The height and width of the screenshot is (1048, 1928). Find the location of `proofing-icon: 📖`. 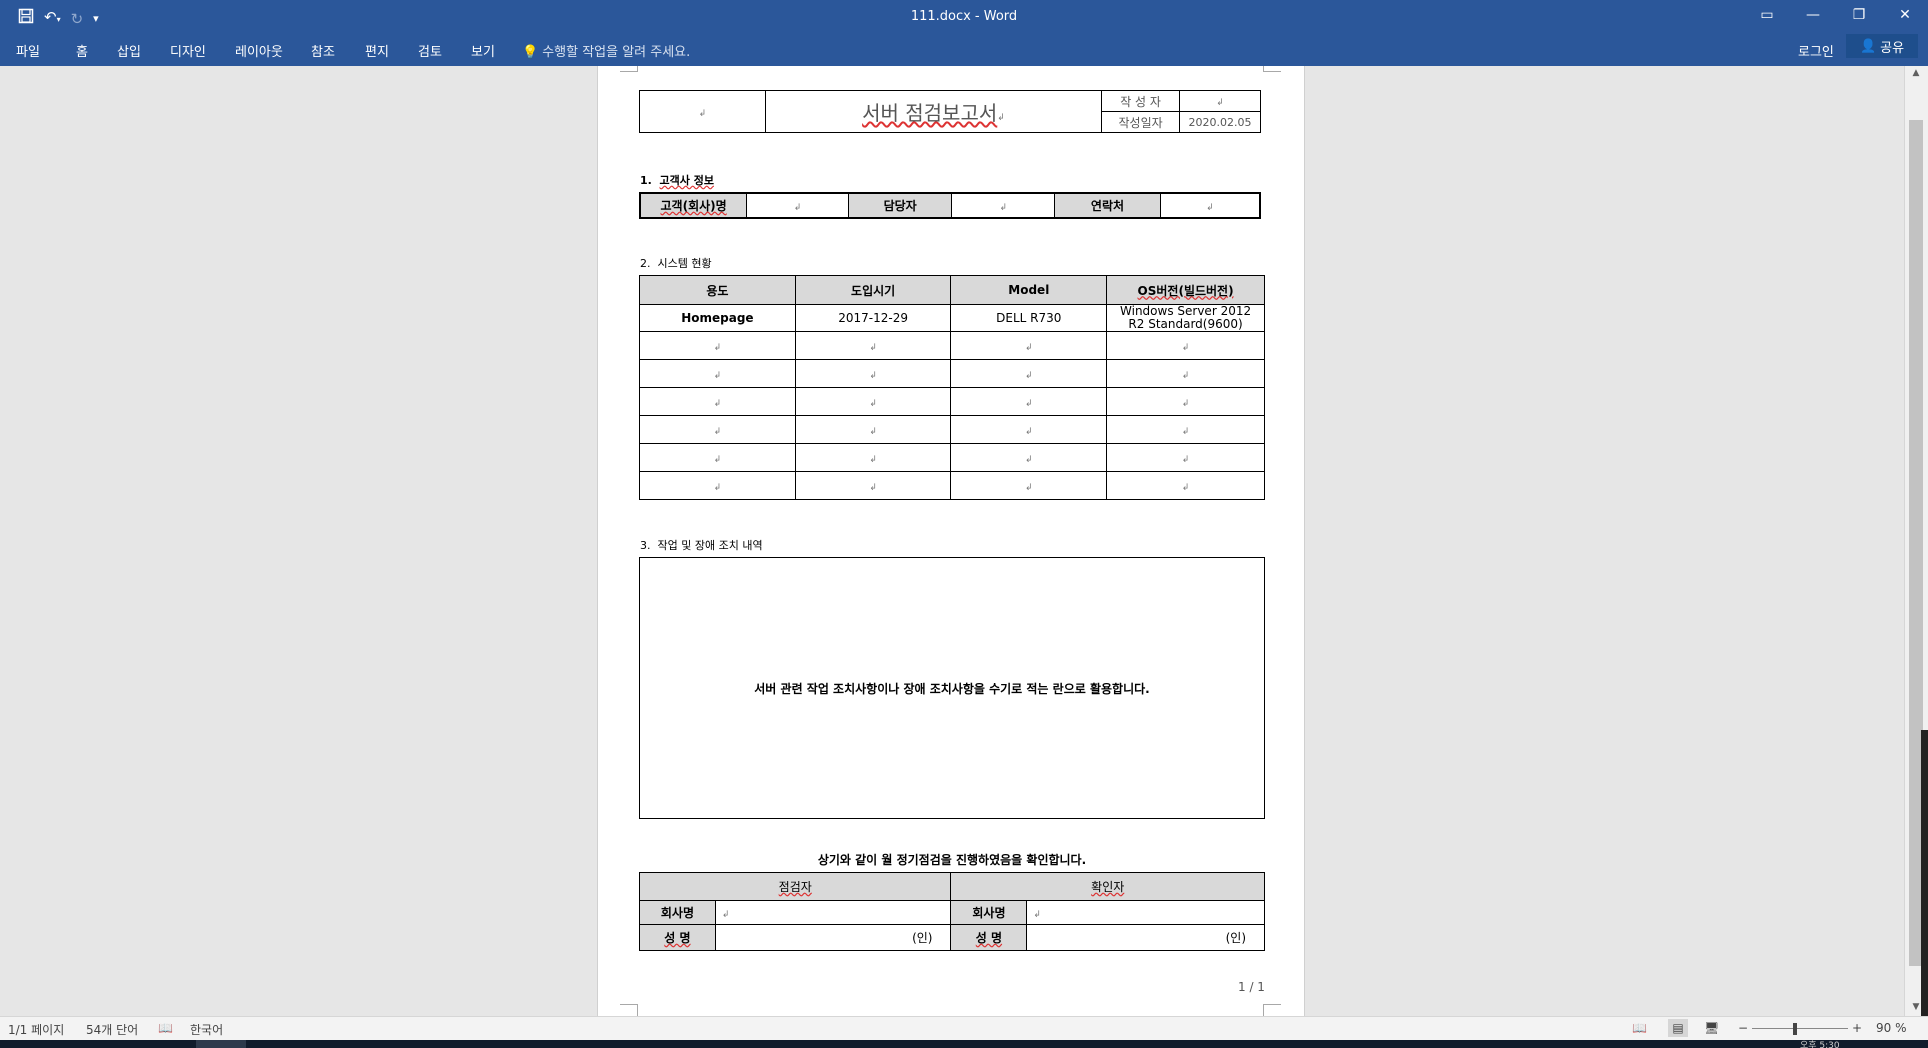

proofing-icon: 📖 is located at coordinates (165, 1028).